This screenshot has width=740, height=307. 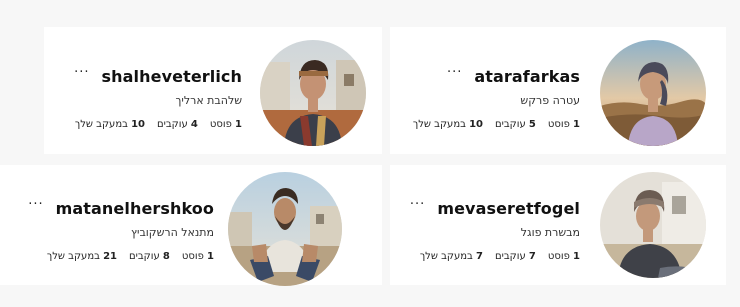 I want to click on profile-stats: 1 פוסט 7 עוקבים 7 במעקב שלך, so click(x=485, y=256).